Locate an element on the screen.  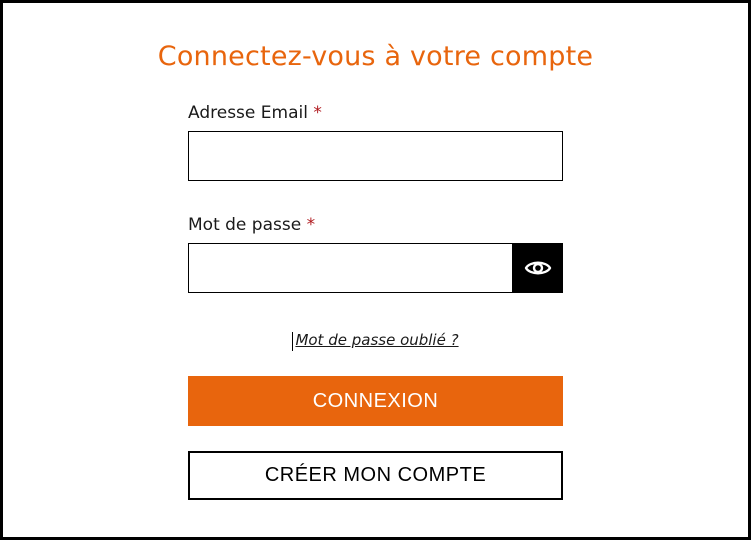
password-field is located at coordinates (375, 268).